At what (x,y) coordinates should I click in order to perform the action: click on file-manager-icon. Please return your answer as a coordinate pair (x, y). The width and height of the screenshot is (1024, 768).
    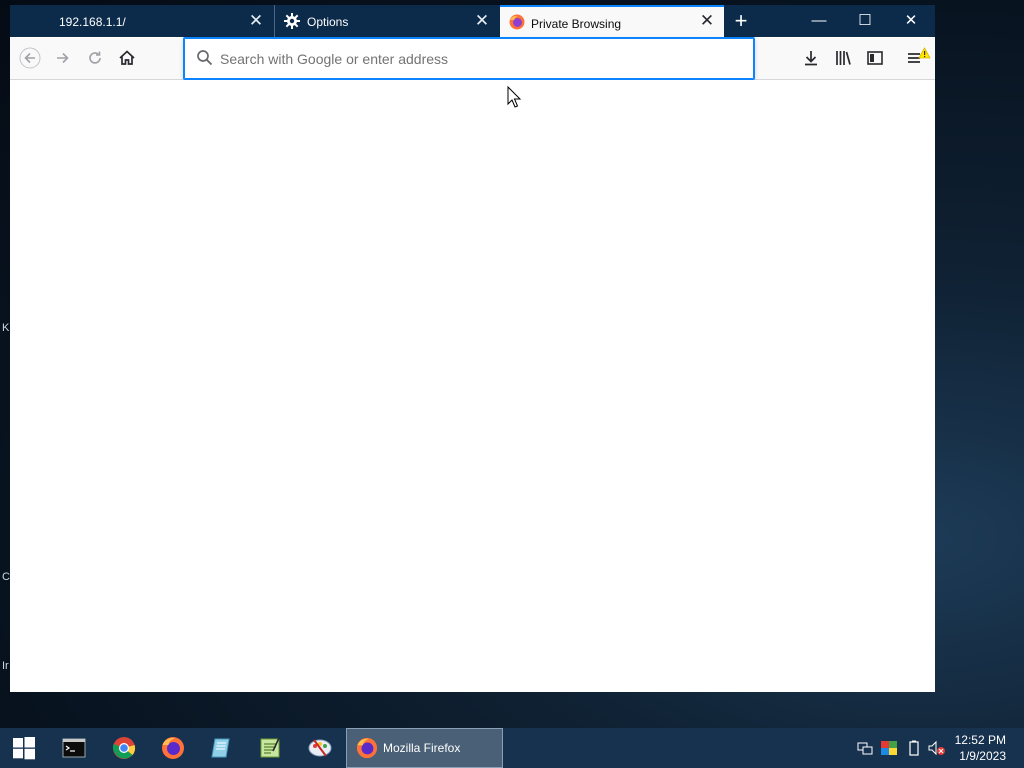
    Looking at the image, I should click on (221, 748).